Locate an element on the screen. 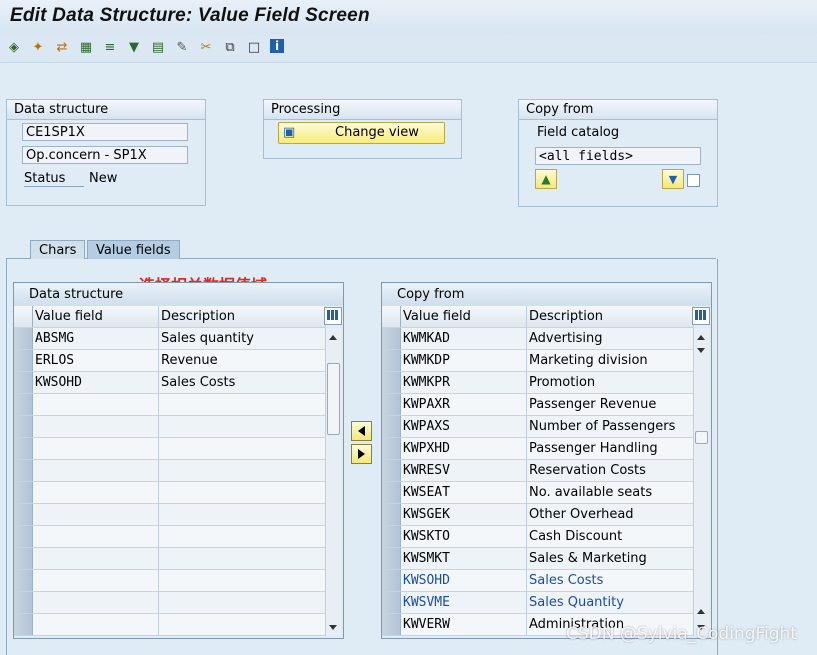  value-field-cell: KWSOHD is located at coordinates (95, 382).